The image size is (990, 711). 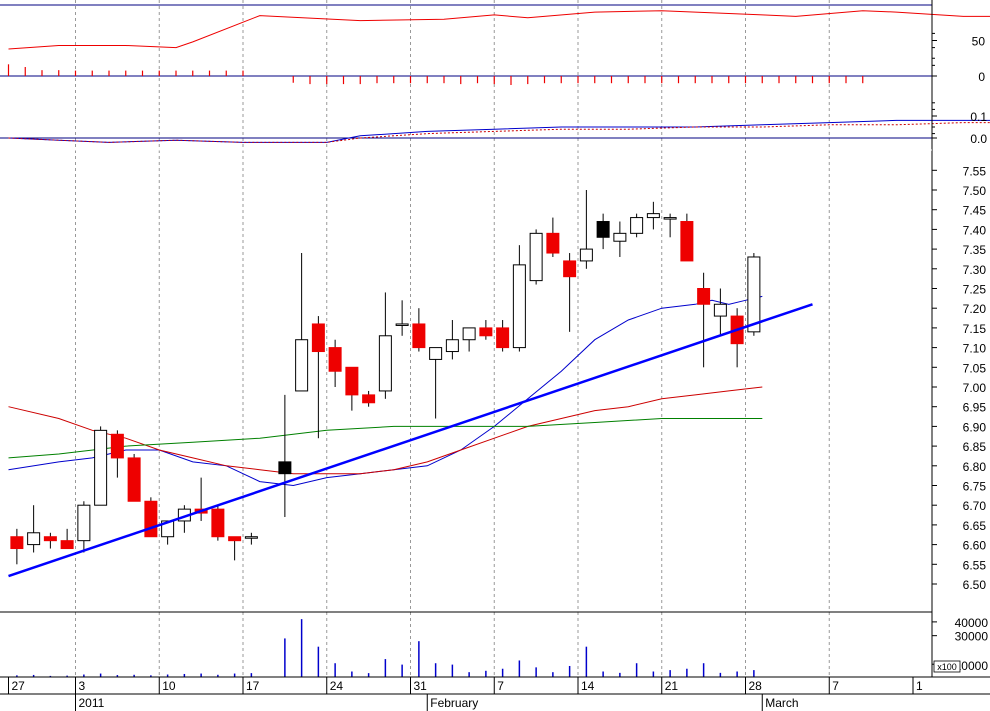 What do you see at coordinates (975, 211) in the screenshot?
I see `y-tick-label: 7.45` at bounding box center [975, 211].